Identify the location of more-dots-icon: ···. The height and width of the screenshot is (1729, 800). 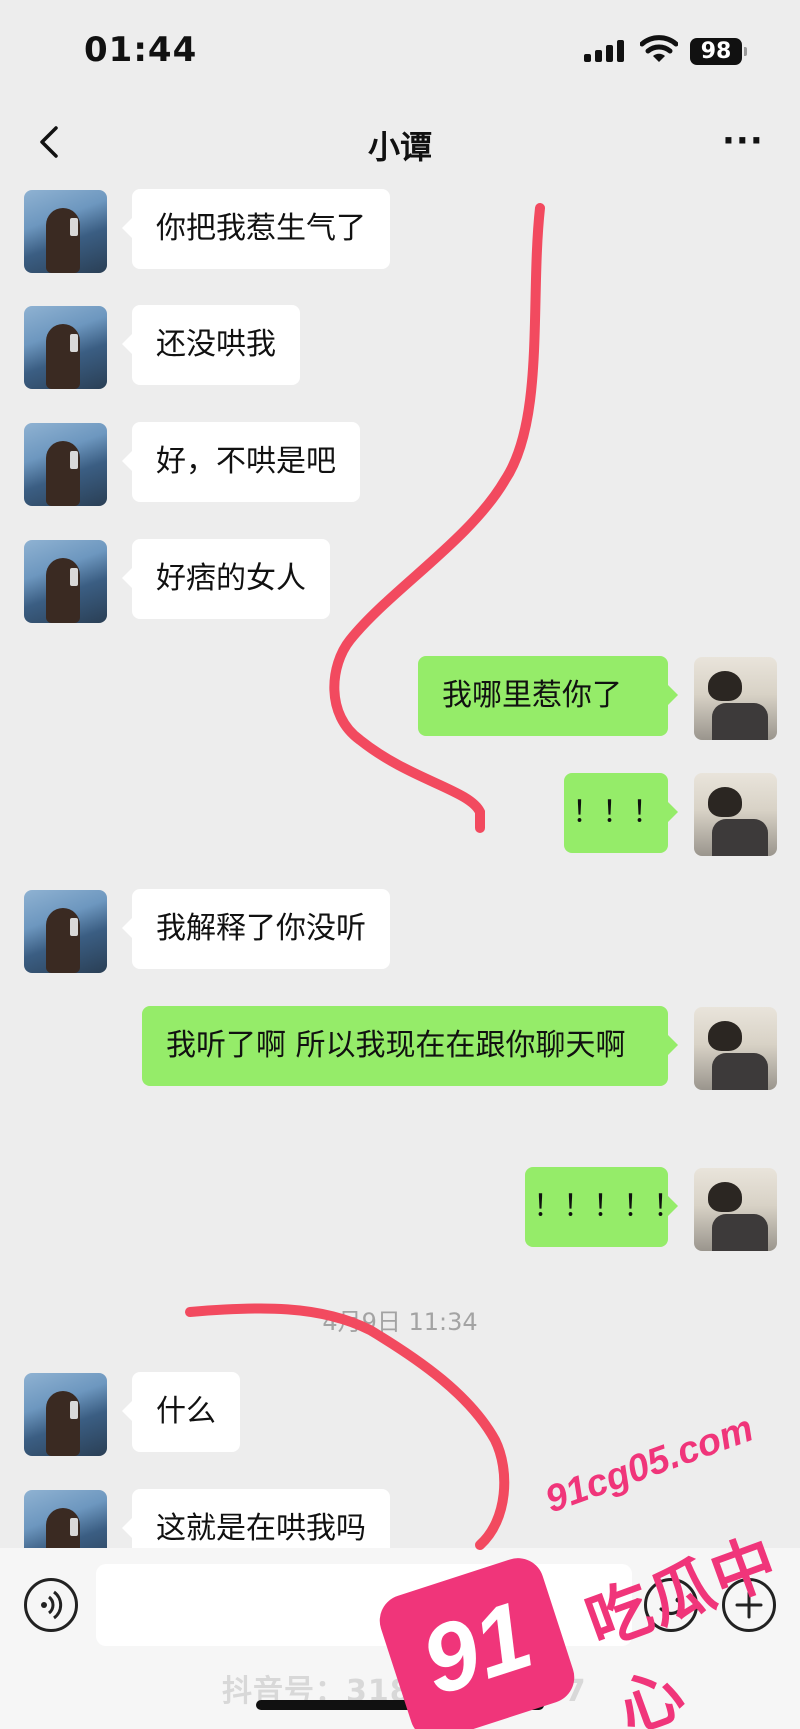
(744, 141).